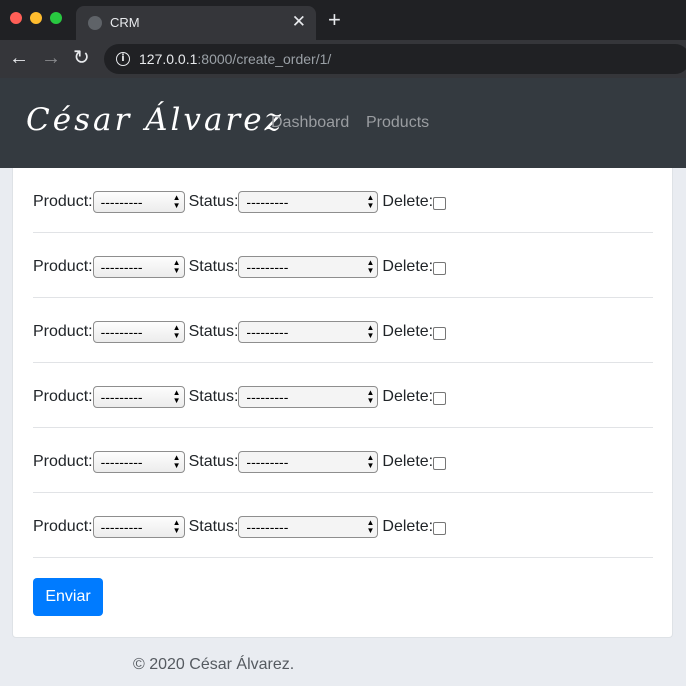  What do you see at coordinates (235, 59) in the screenshot?
I see `url-text: 127.0.0.1:8000/create_order/1/` at bounding box center [235, 59].